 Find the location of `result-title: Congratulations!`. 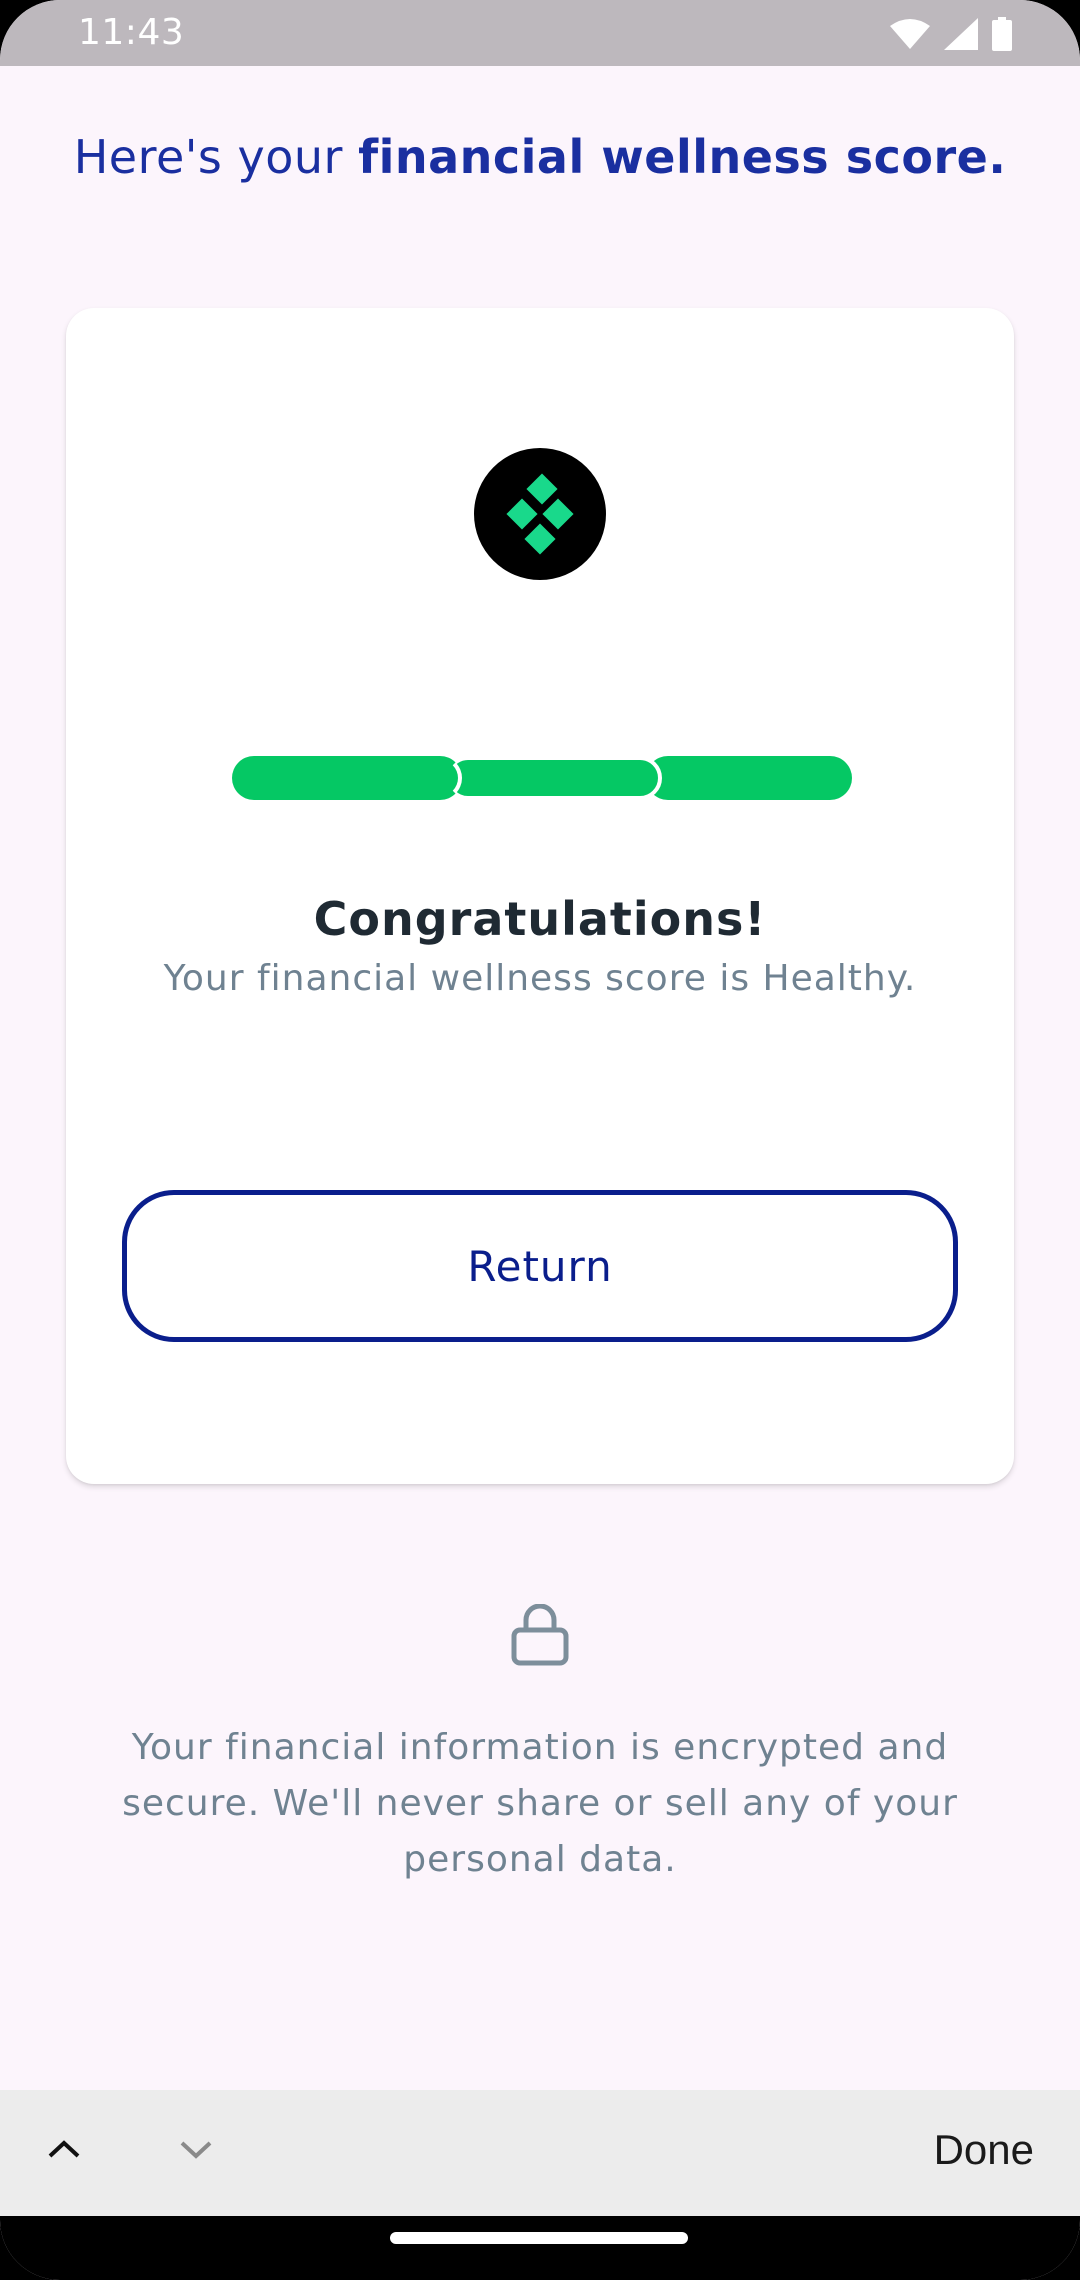

result-title: Congratulations! is located at coordinates (540, 919).